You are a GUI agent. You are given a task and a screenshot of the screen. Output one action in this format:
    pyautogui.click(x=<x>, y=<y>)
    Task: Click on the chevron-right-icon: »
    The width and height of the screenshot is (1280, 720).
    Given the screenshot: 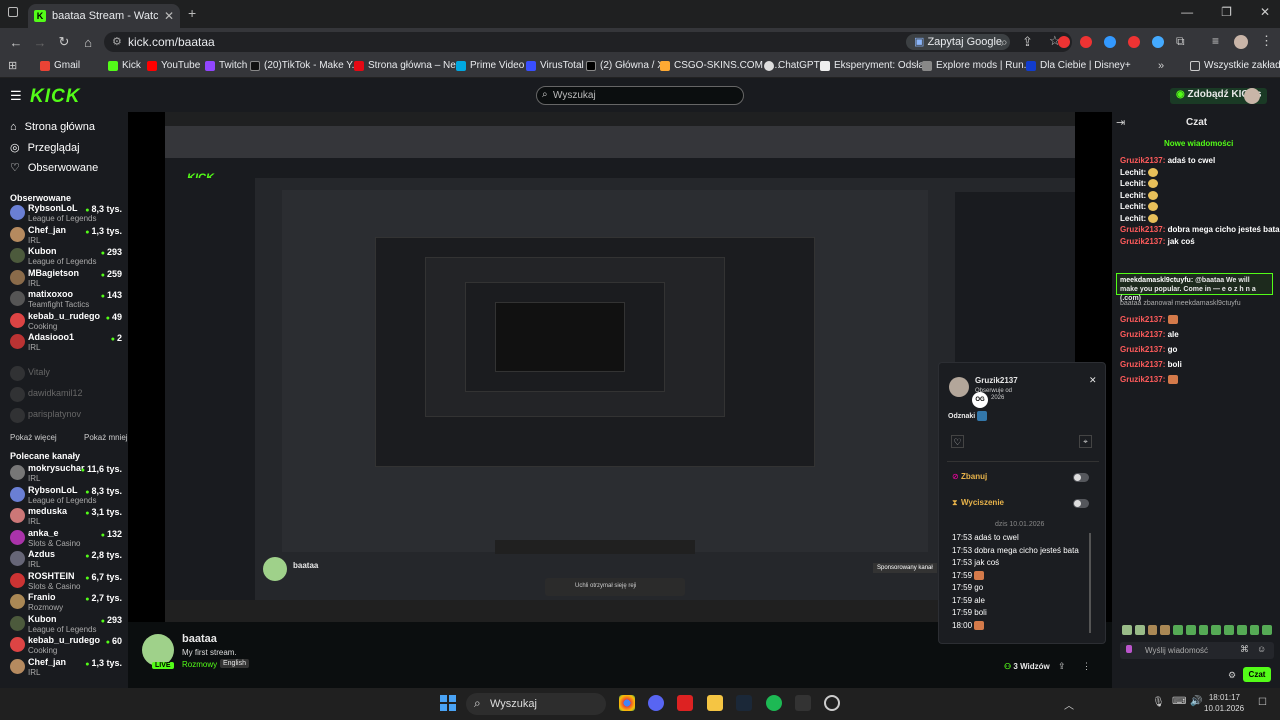 What is the action you would take?
    pyautogui.click(x=1161, y=66)
    